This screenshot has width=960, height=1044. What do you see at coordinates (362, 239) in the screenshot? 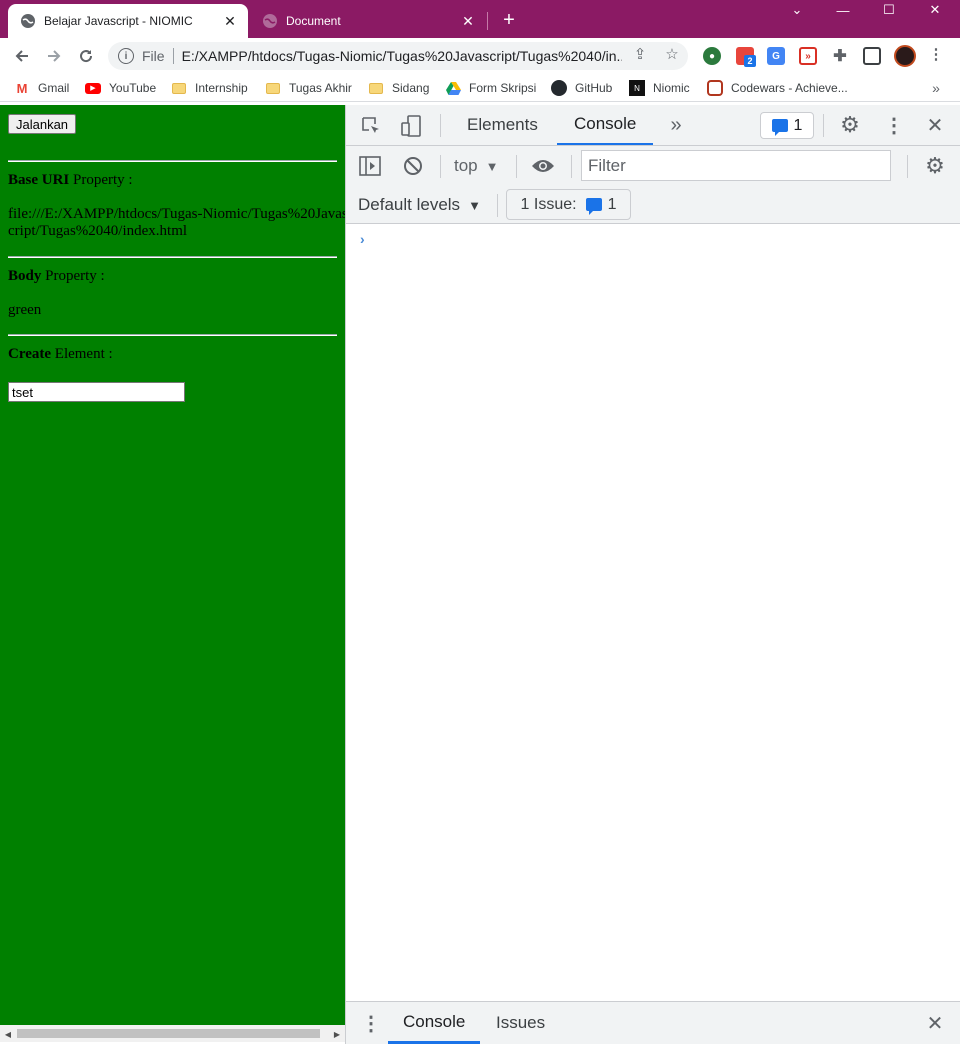
I see `console-prompt-icon: ›` at bounding box center [362, 239].